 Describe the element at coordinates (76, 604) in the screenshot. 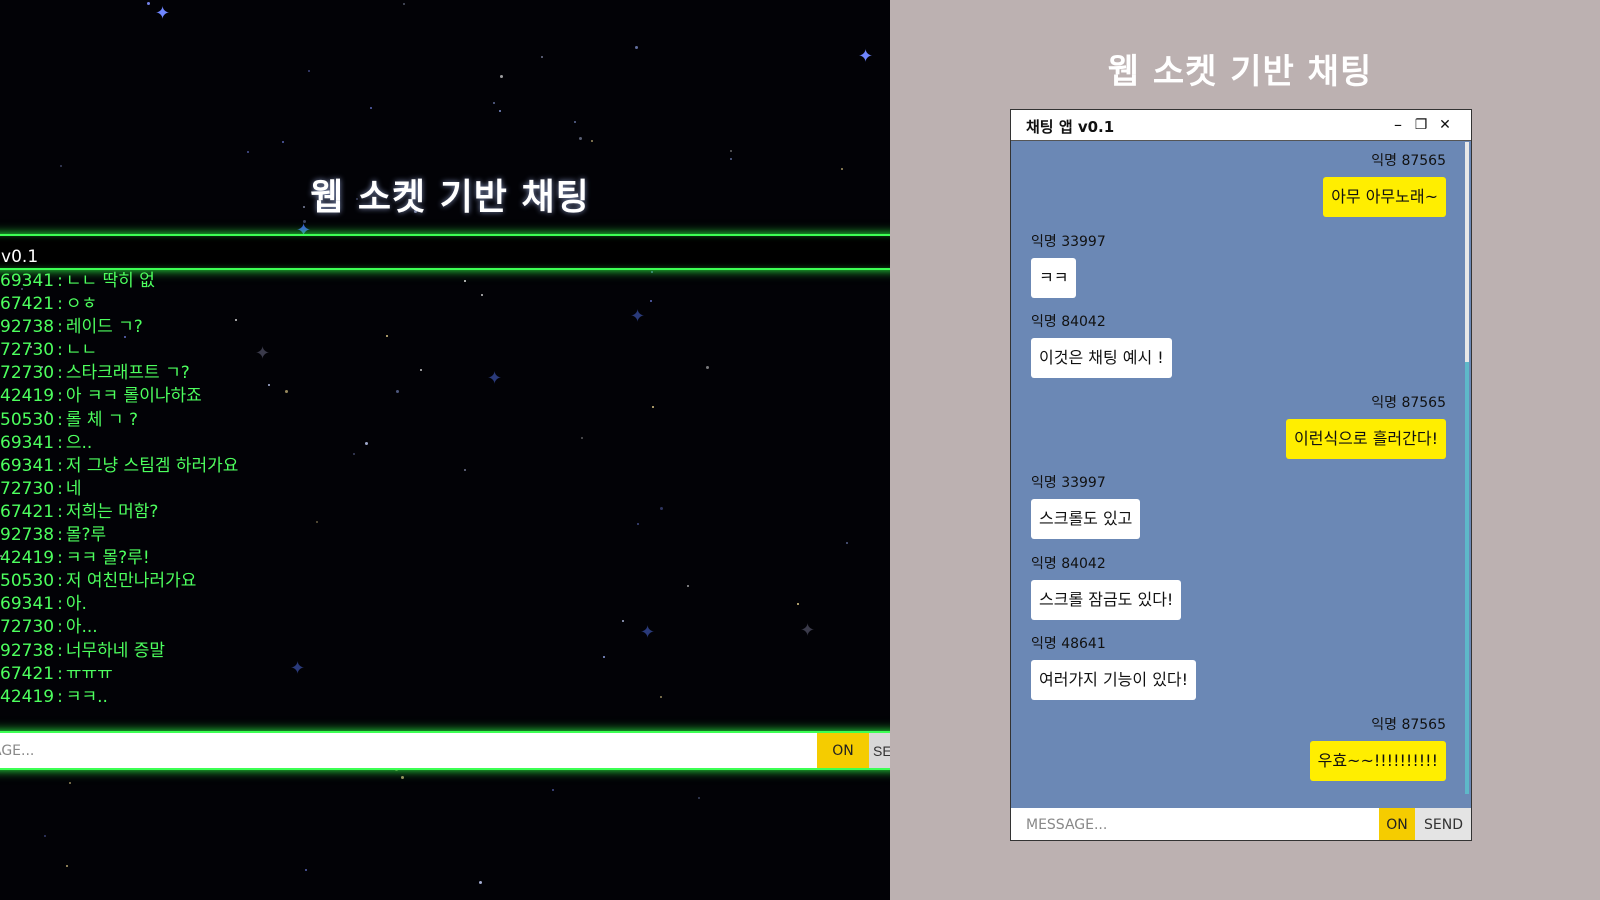

I see `left-message-text: 아.` at that location.